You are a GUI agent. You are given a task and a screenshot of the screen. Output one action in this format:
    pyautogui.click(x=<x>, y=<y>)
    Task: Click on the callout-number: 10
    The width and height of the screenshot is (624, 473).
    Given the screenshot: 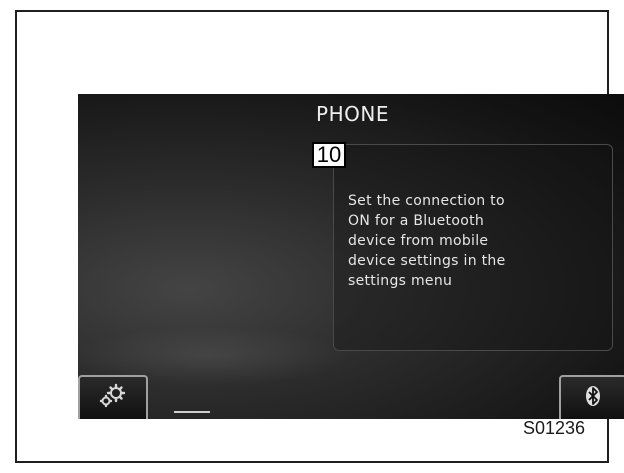 What is the action you would take?
    pyautogui.click(x=329, y=155)
    